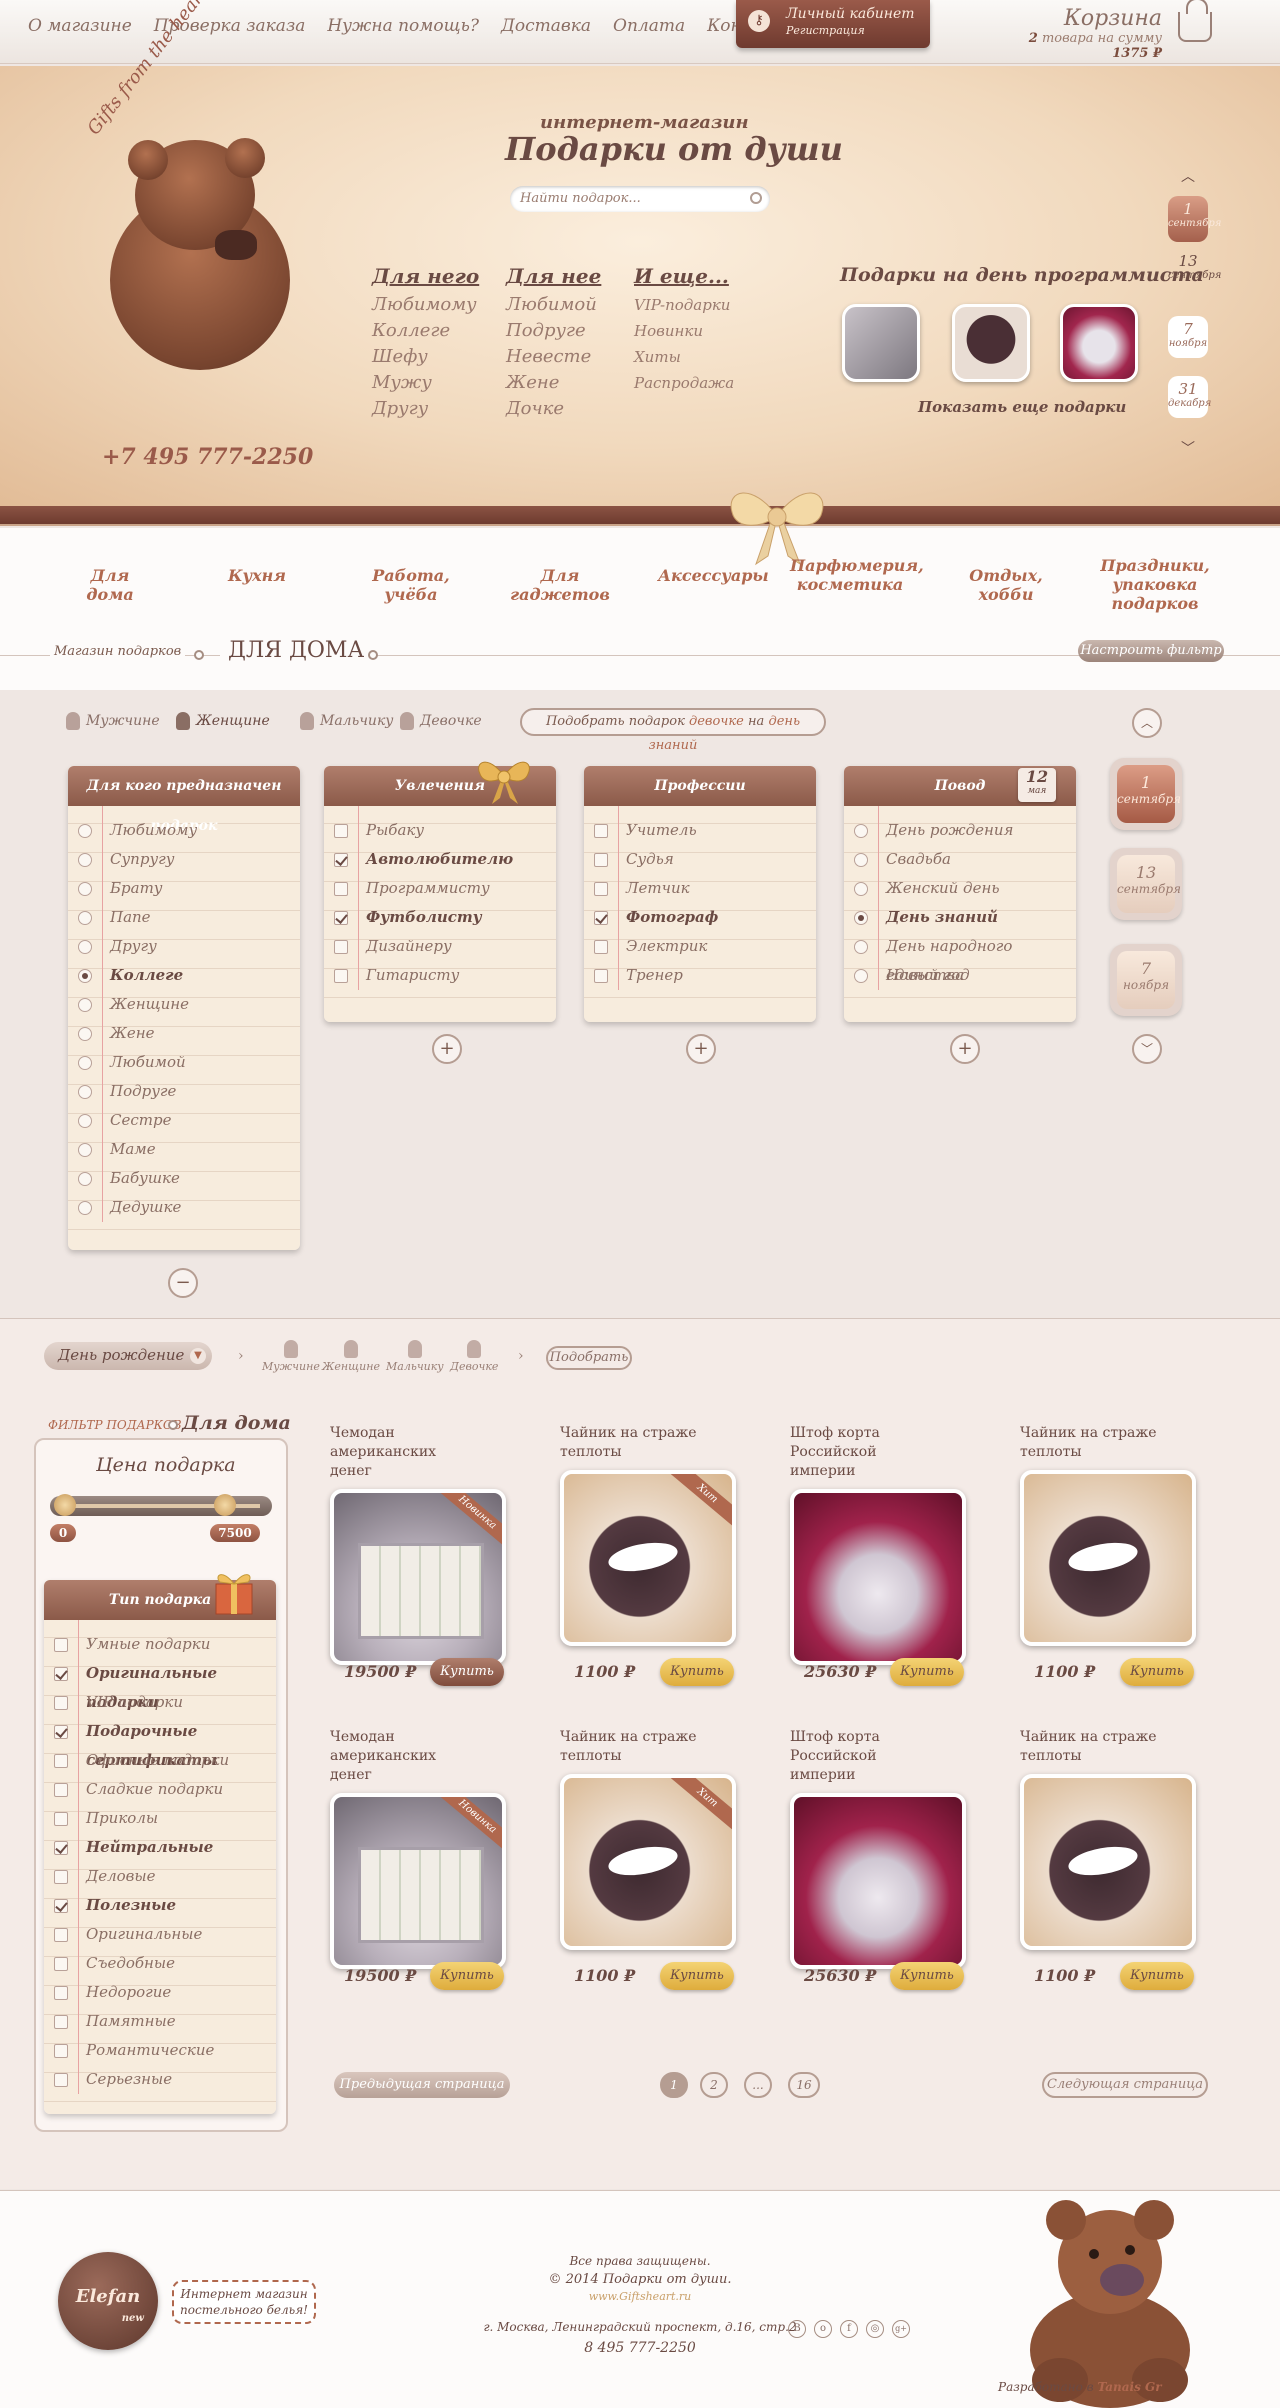 This screenshot has width=1280, height=2408. What do you see at coordinates (700, 975) in the screenshot?
I see `option-row: Тренер` at bounding box center [700, 975].